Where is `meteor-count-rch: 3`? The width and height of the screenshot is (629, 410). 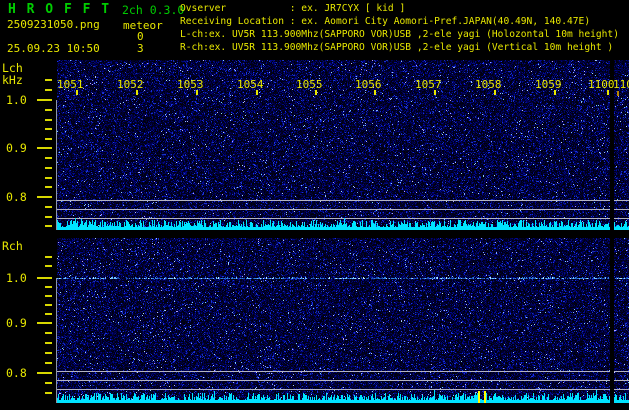
meteor-count-rch: 3 is located at coordinates (140, 48).